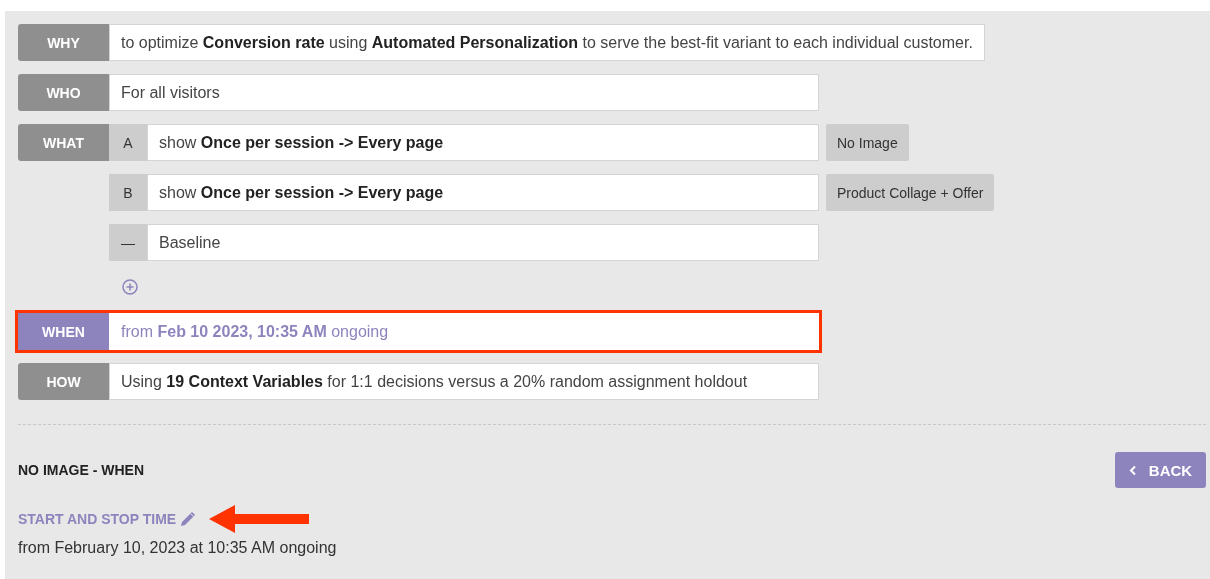 The height and width of the screenshot is (579, 1210). Describe the element at coordinates (547, 42) in the screenshot. I see `criterion-value: to optimize Conversion rate using Automated Personalization to serve the best-fit variant to each individual customer.` at that location.